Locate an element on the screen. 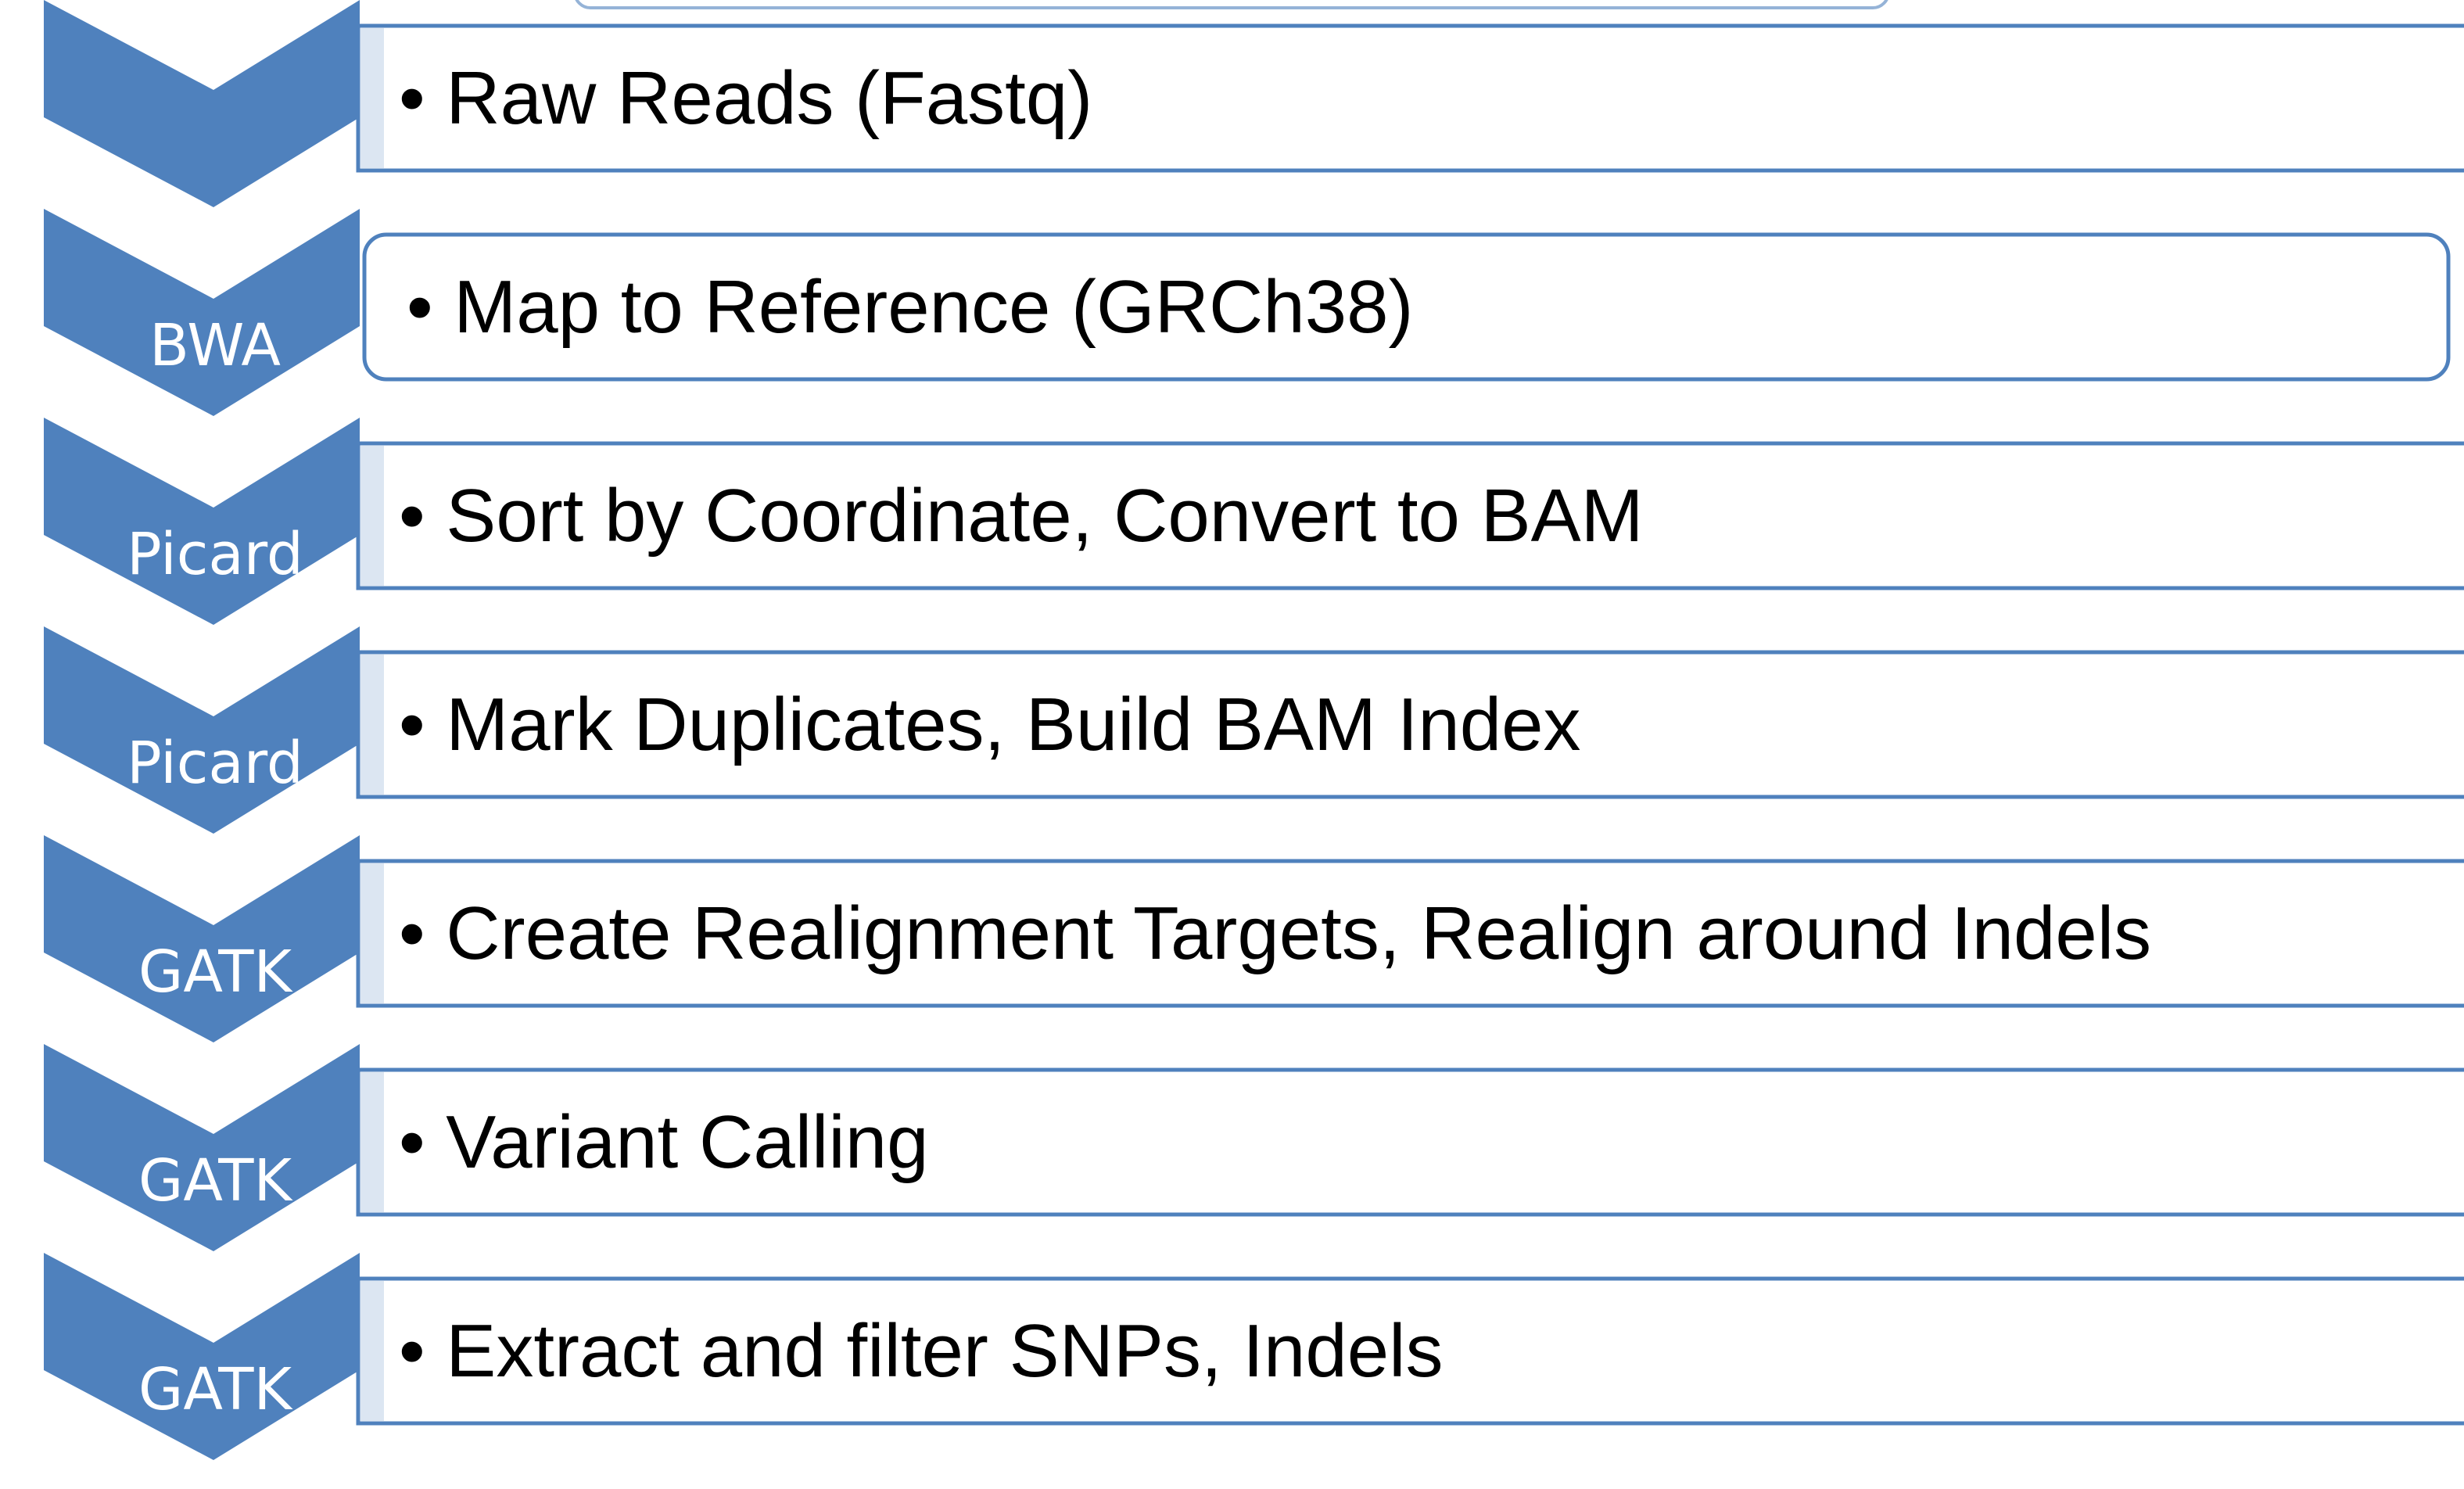  chevron-shape is located at coordinates (202, 104).